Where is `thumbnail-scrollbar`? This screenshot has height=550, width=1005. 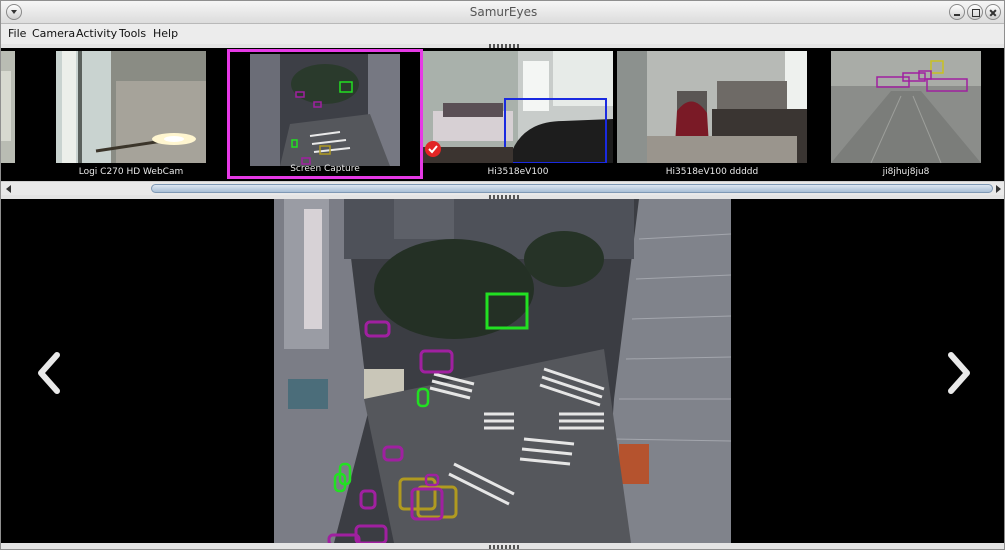 thumbnail-scrollbar is located at coordinates (502, 188).